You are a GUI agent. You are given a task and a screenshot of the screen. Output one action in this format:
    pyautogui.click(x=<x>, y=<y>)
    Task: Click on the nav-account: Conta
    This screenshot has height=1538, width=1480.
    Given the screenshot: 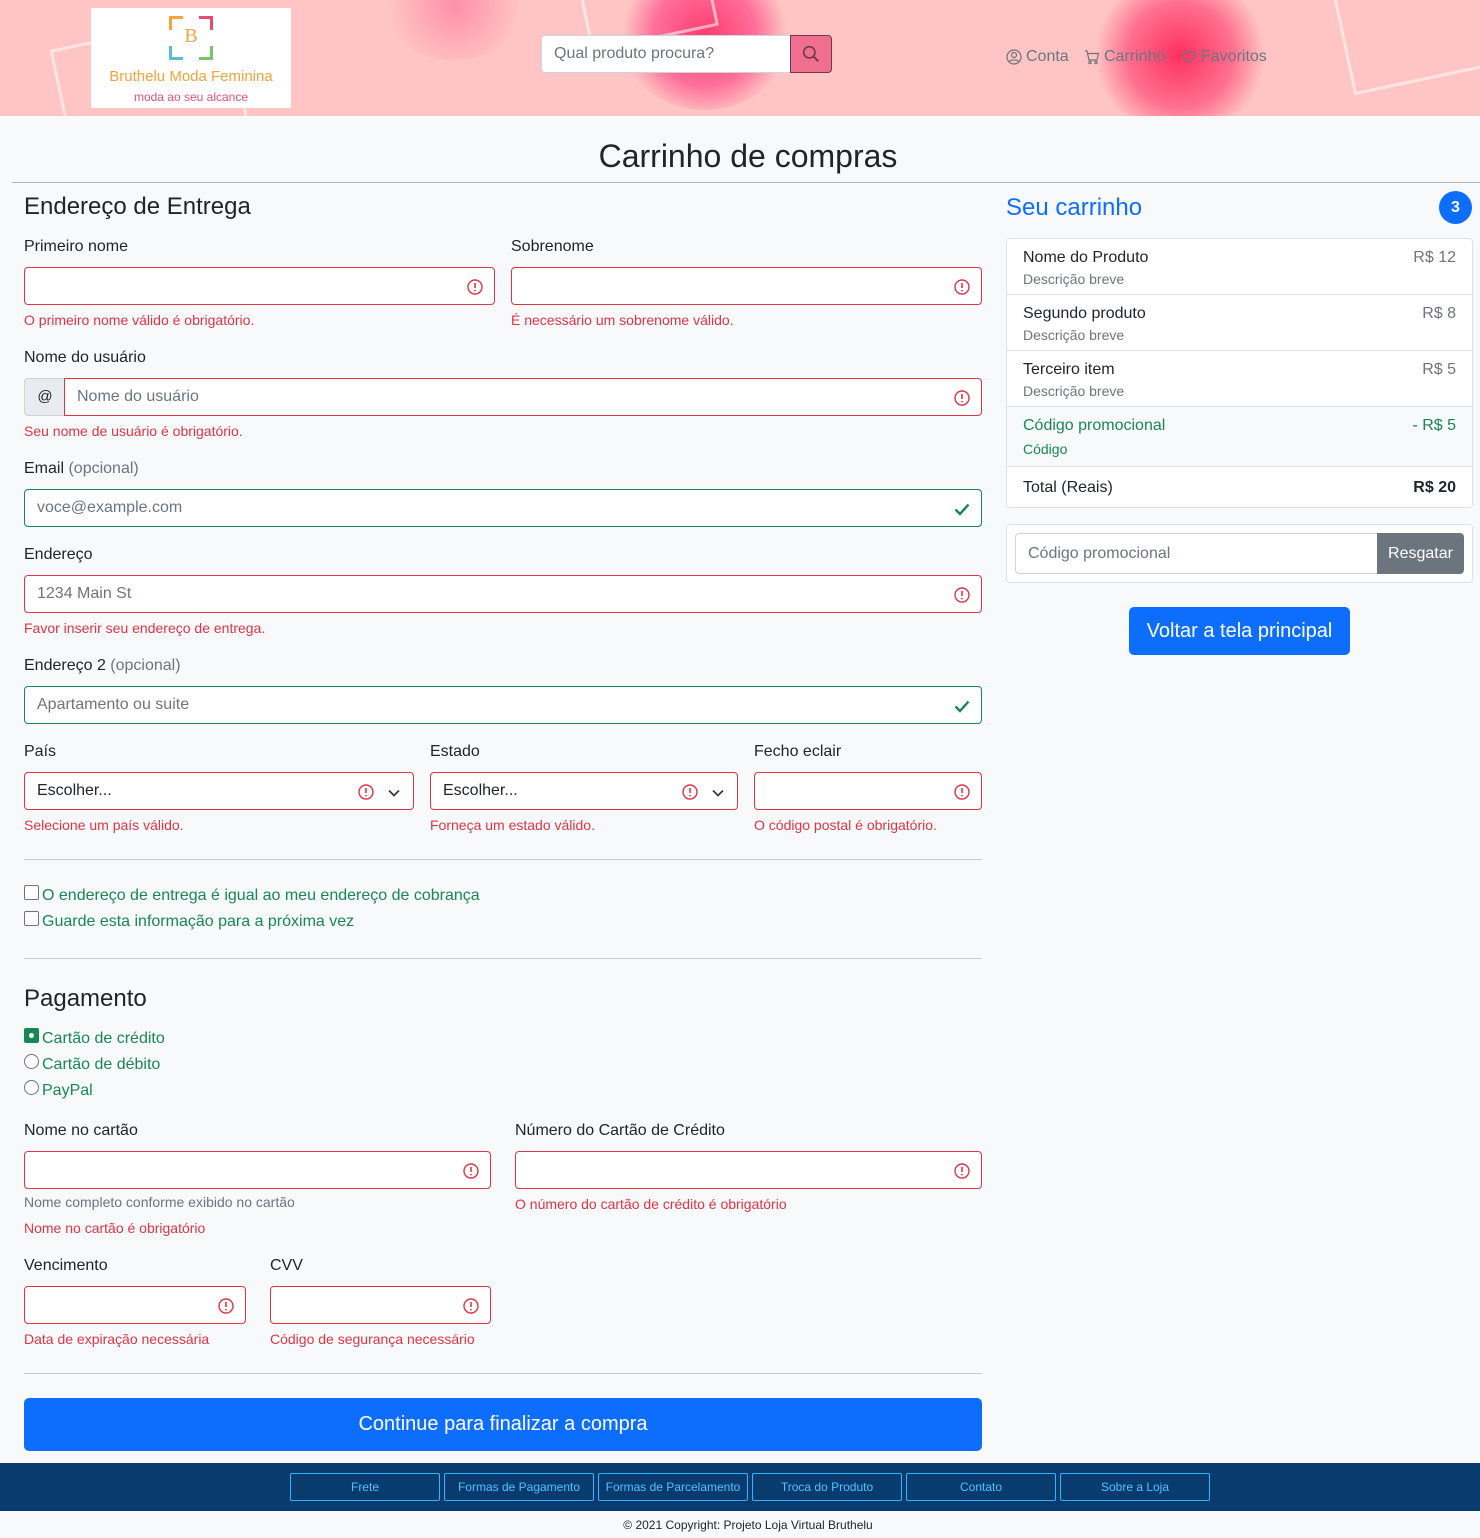 What is the action you would take?
    pyautogui.click(x=1037, y=57)
    